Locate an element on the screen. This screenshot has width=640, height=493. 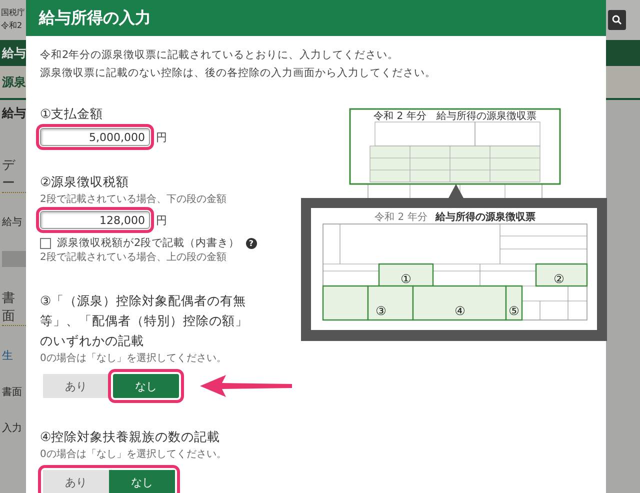
field-label: 書面 is located at coordinates (12, 392).